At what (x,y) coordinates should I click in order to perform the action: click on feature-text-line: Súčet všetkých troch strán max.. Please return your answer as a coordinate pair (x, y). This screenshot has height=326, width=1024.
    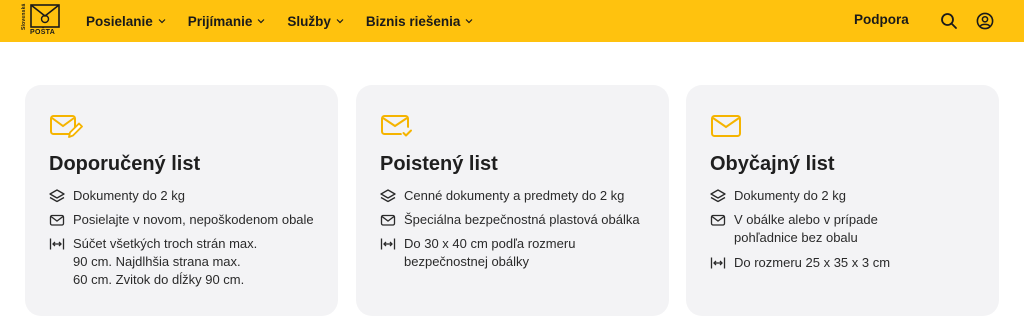
    Looking at the image, I should click on (165, 243).